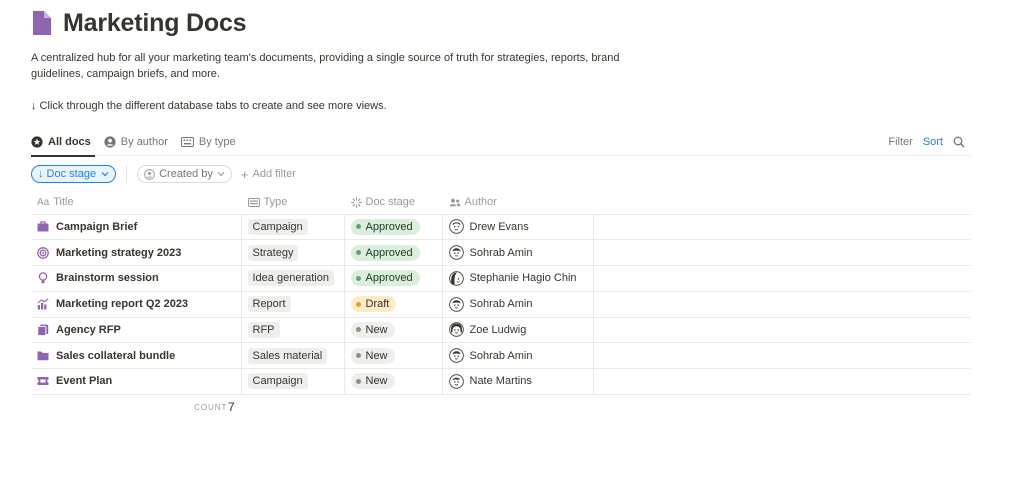 The image size is (1009, 484). Describe the element at coordinates (127, 174) in the screenshot. I see `divider` at that location.